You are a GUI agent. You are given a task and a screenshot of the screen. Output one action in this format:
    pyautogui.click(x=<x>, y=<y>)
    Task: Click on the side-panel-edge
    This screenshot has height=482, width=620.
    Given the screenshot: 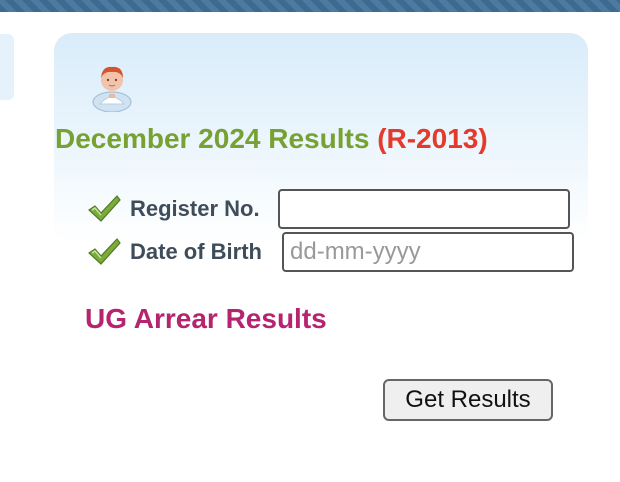 What is the action you would take?
    pyautogui.click(x=7, y=67)
    